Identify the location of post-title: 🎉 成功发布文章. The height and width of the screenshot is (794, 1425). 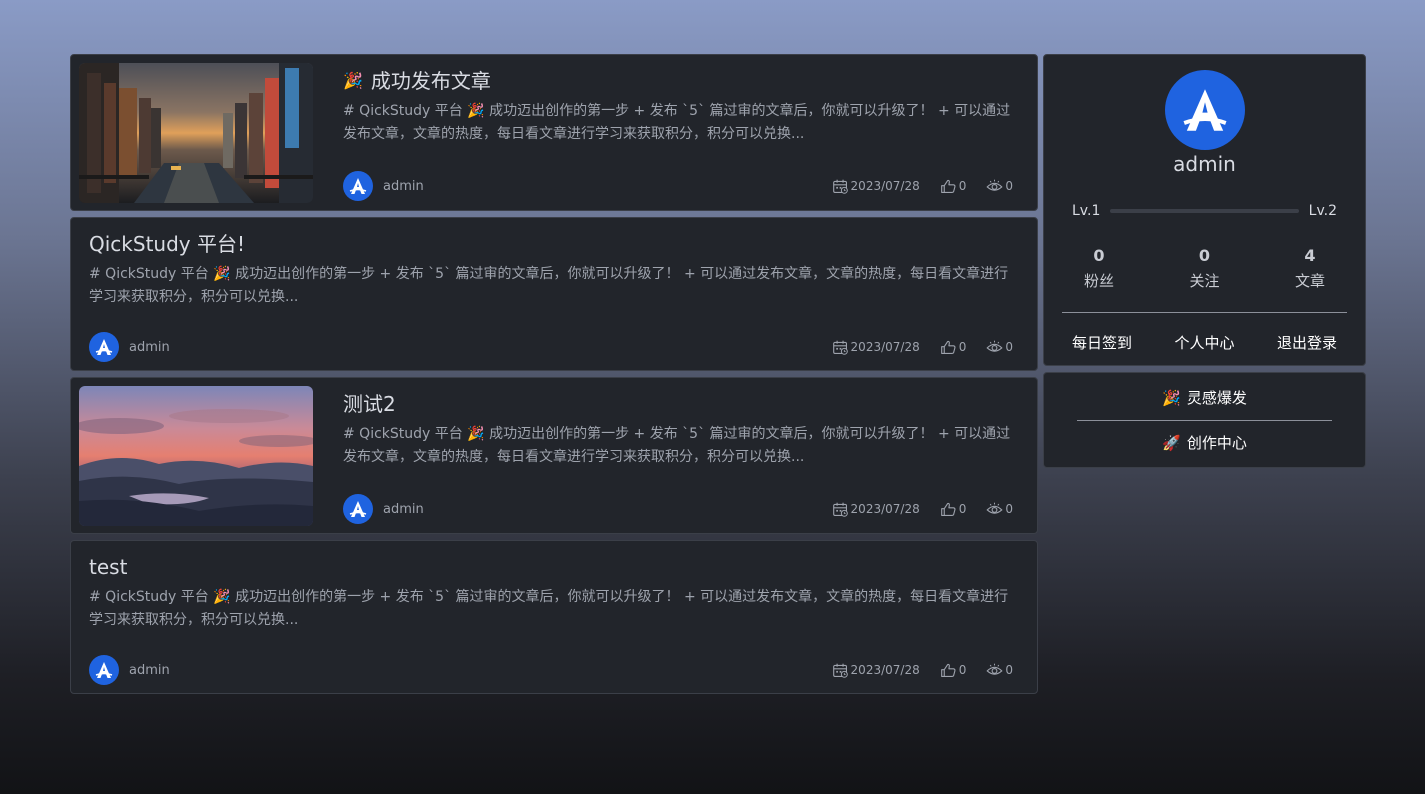
(678, 81).